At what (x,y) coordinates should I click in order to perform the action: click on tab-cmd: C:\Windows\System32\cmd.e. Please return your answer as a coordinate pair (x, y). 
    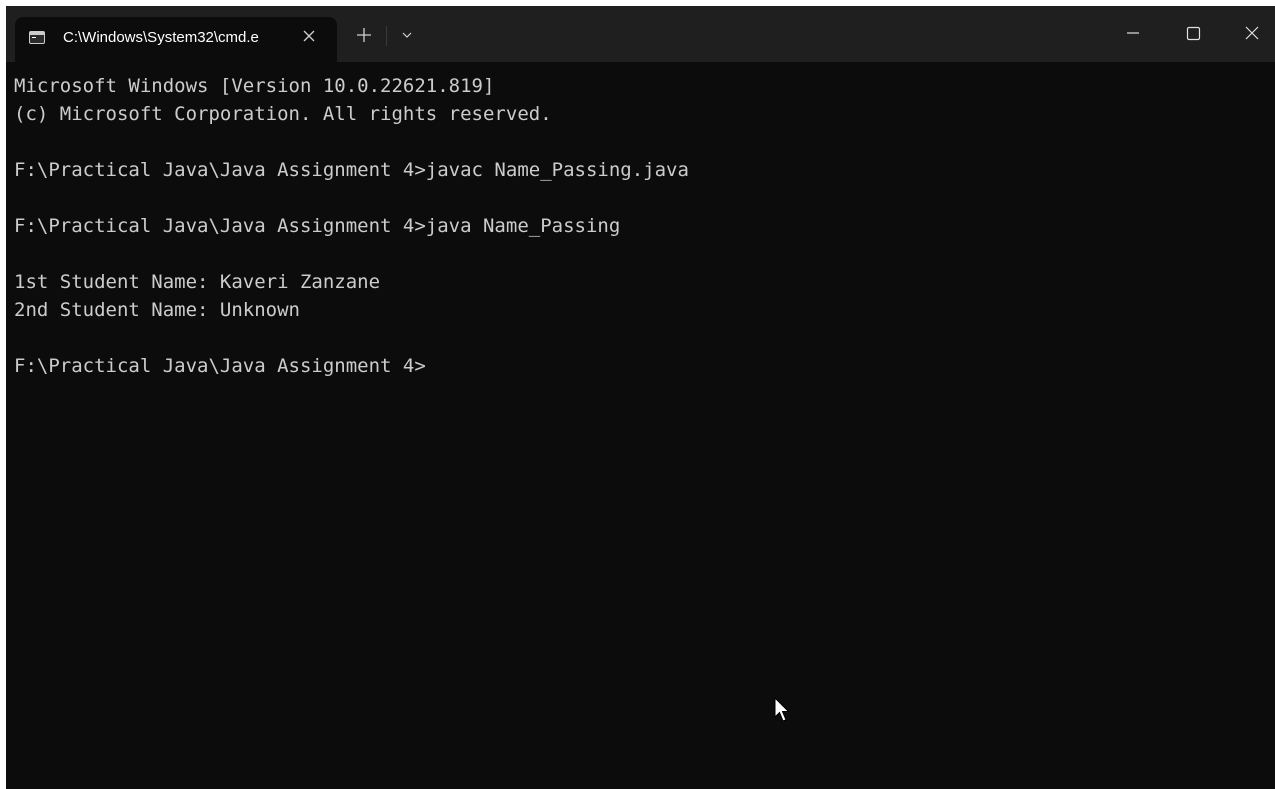
    Looking at the image, I should click on (176, 39).